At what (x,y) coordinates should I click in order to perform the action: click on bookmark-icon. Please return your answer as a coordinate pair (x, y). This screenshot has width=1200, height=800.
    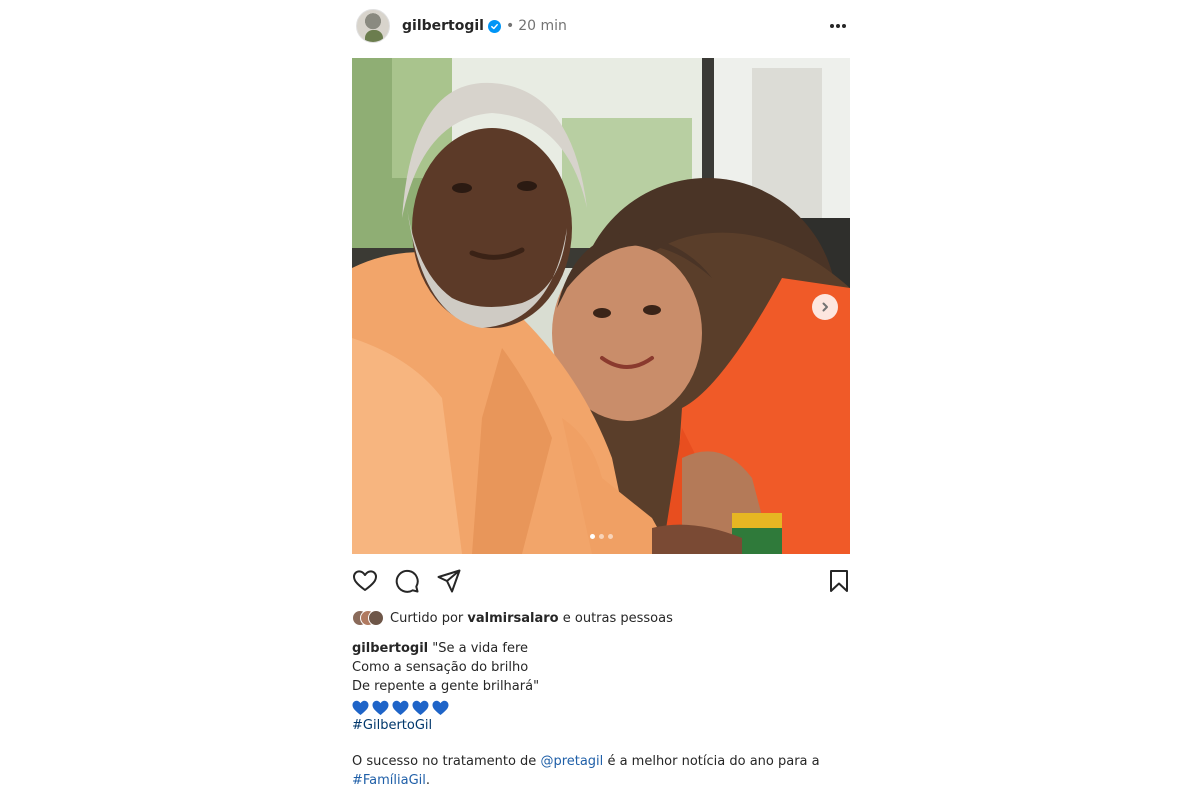
    Looking at the image, I should click on (839, 581).